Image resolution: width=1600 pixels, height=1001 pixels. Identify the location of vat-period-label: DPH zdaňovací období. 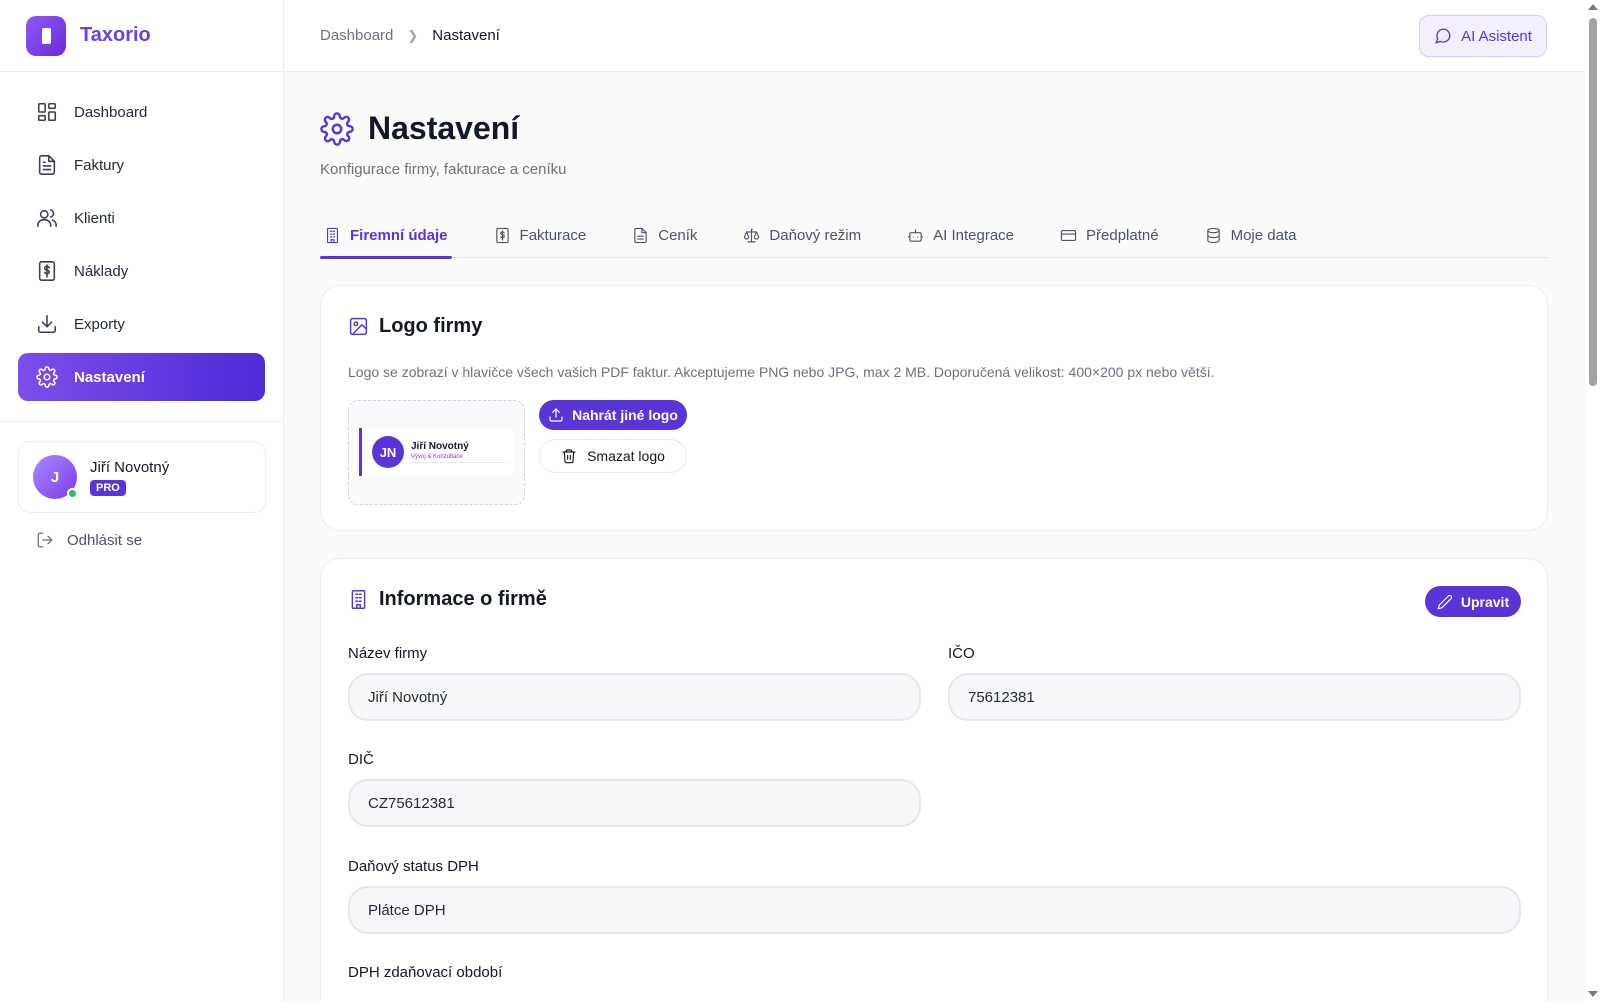
(425, 972).